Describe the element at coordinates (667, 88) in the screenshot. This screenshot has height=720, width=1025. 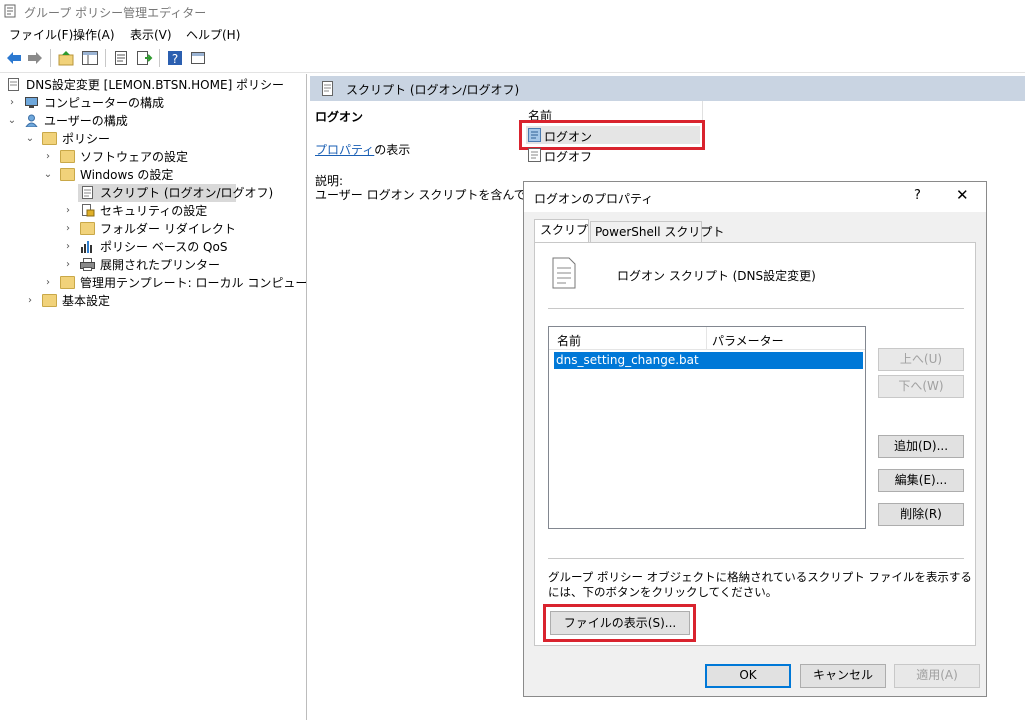
I see `details-header: スクリプト (ログオン/ログオフ)` at that location.